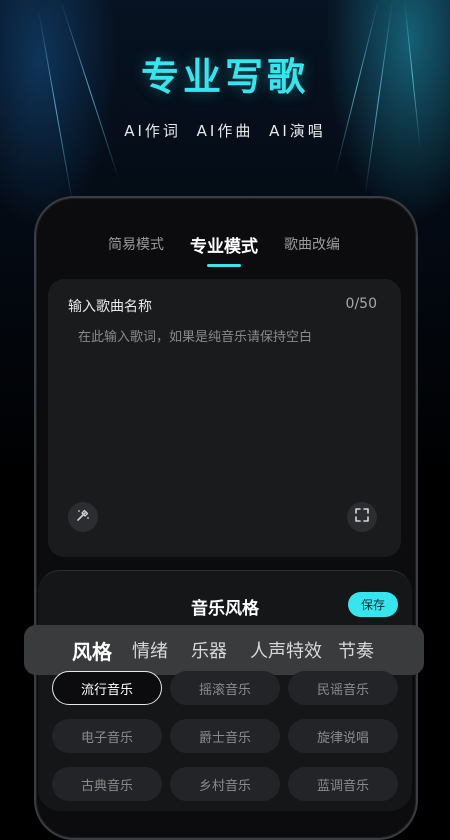  I want to click on lyrics-input, so click(228, 337).